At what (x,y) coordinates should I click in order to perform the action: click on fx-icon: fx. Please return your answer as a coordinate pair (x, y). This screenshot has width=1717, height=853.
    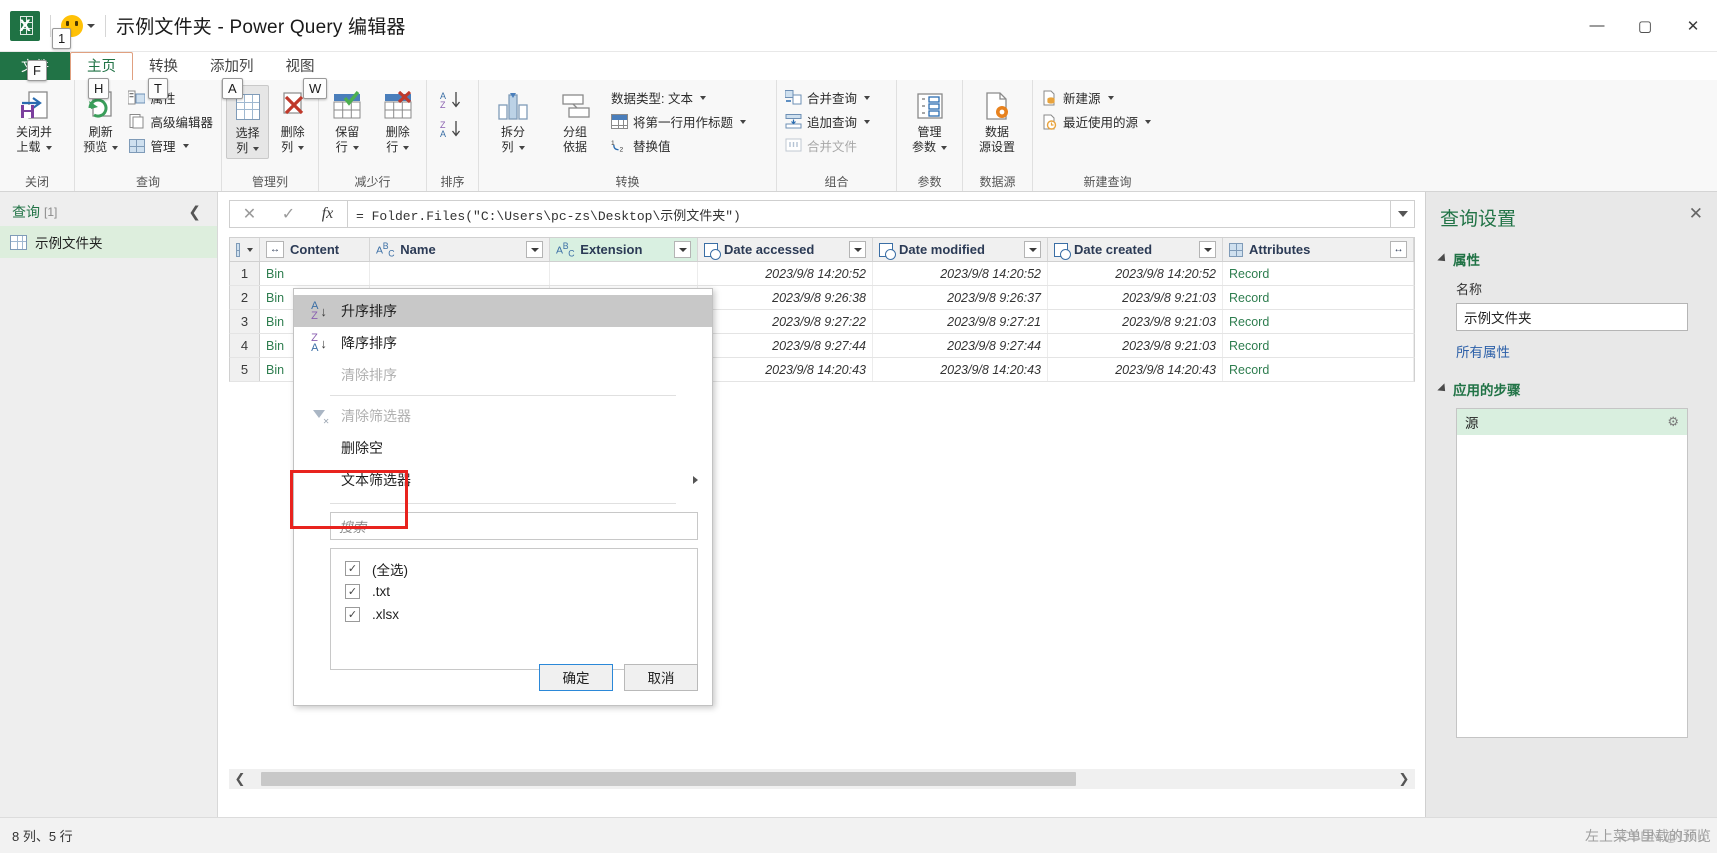
    Looking at the image, I should click on (327, 214).